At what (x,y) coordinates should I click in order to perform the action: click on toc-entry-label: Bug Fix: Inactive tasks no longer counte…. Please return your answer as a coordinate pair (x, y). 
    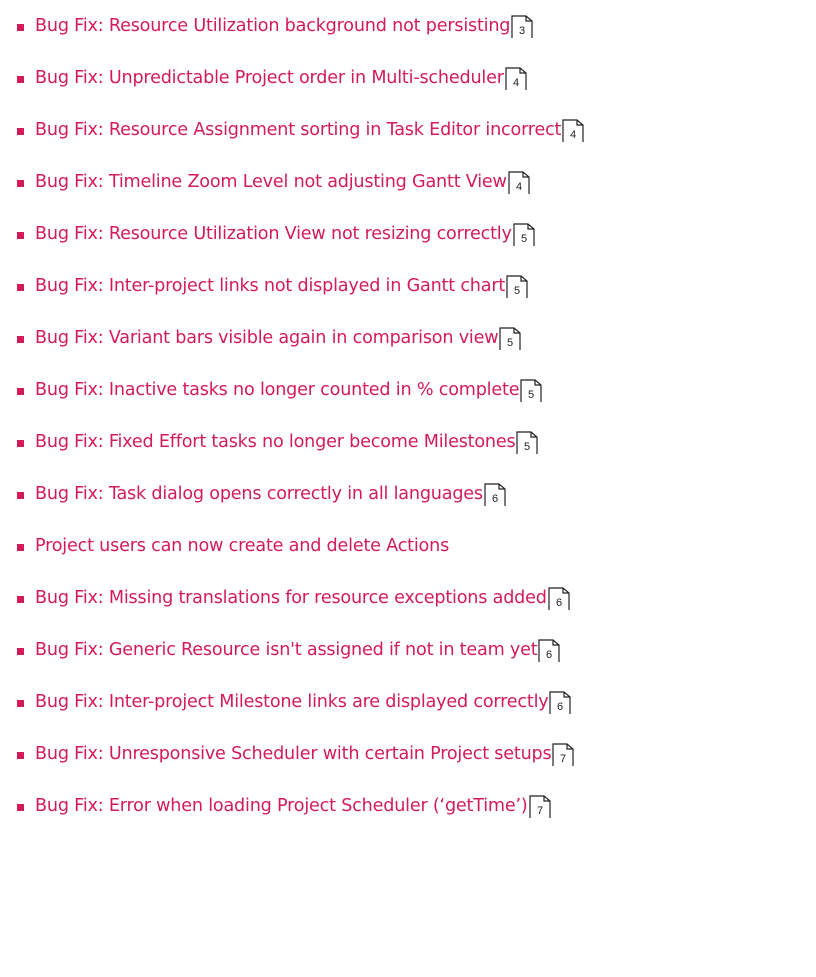
    Looking at the image, I should click on (277, 390).